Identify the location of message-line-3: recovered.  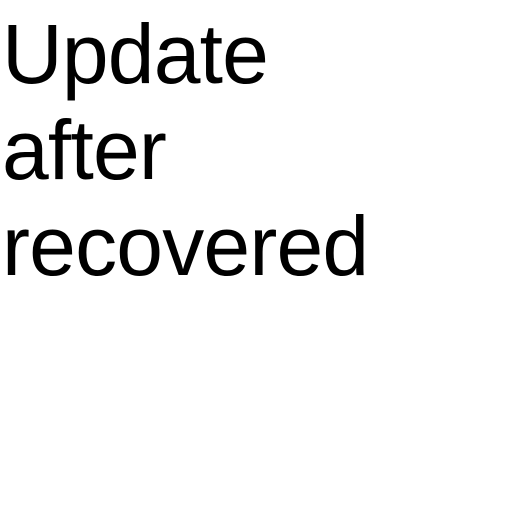
(185, 246).